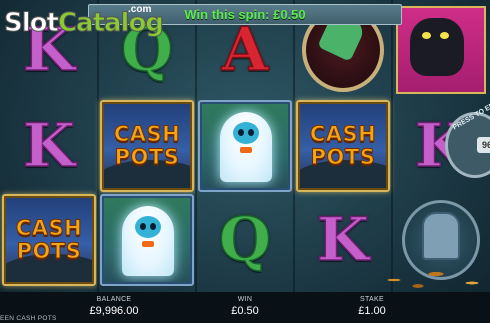  I want to click on game-name: EEN CASH POTS, so click(28, 318).